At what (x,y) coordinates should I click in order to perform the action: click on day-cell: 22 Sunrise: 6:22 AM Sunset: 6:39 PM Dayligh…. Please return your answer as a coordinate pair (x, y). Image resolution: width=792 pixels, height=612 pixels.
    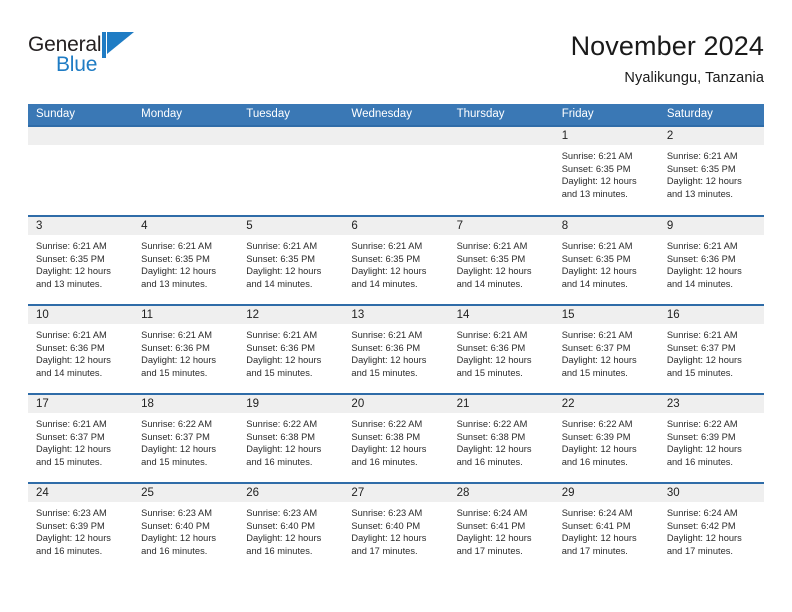
    Looking at the image, I should click on (606, 438).